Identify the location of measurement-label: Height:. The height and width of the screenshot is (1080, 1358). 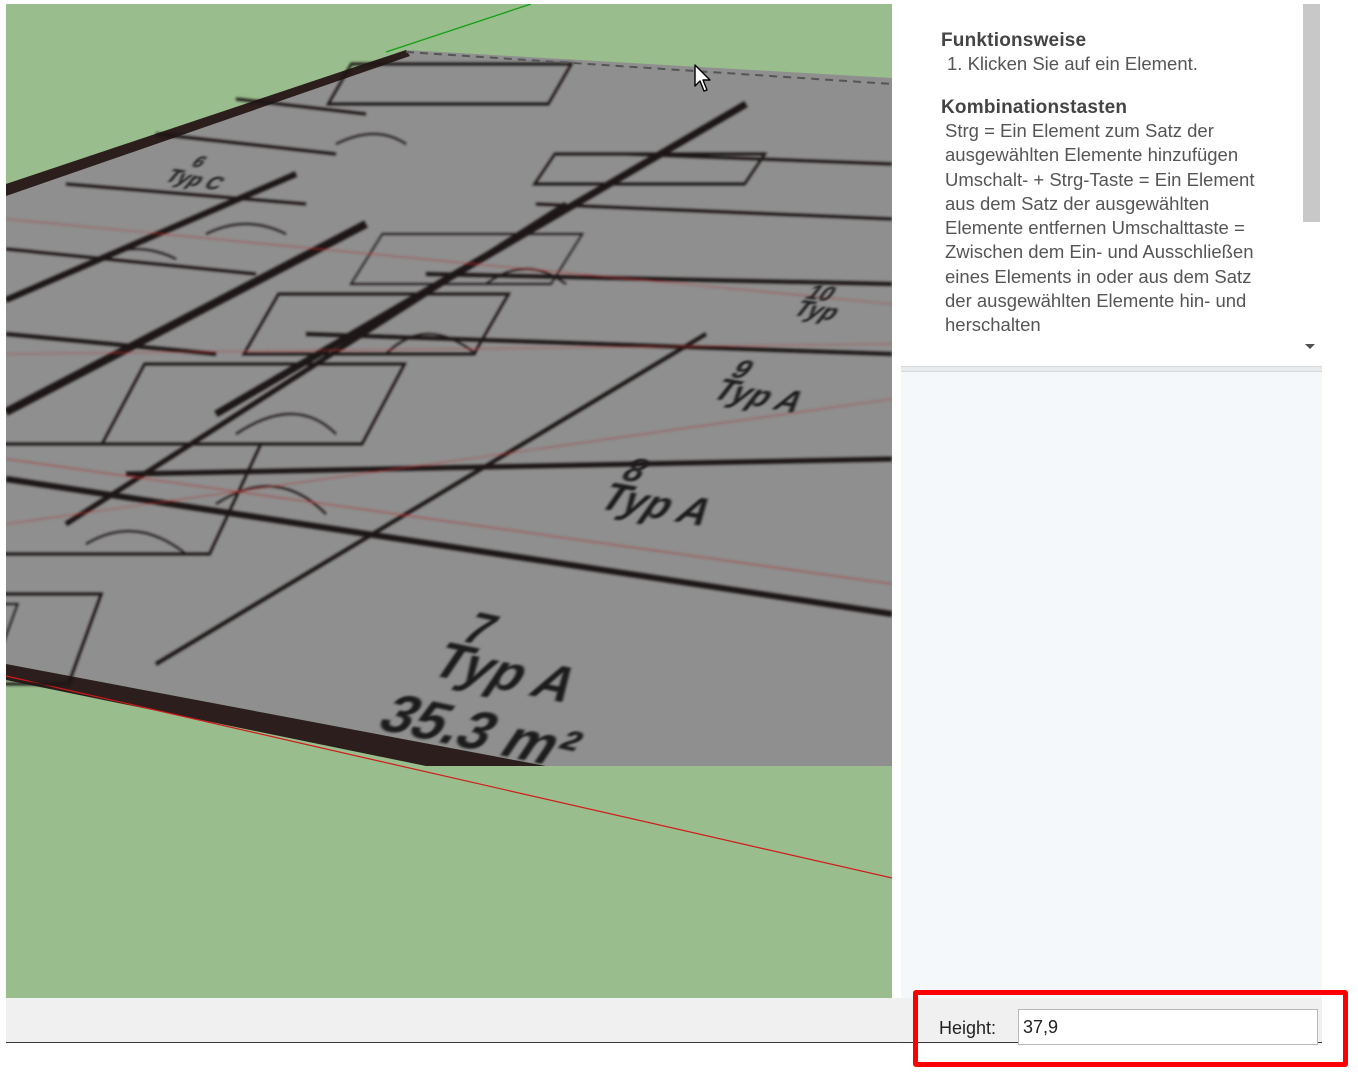
(968, 1028).